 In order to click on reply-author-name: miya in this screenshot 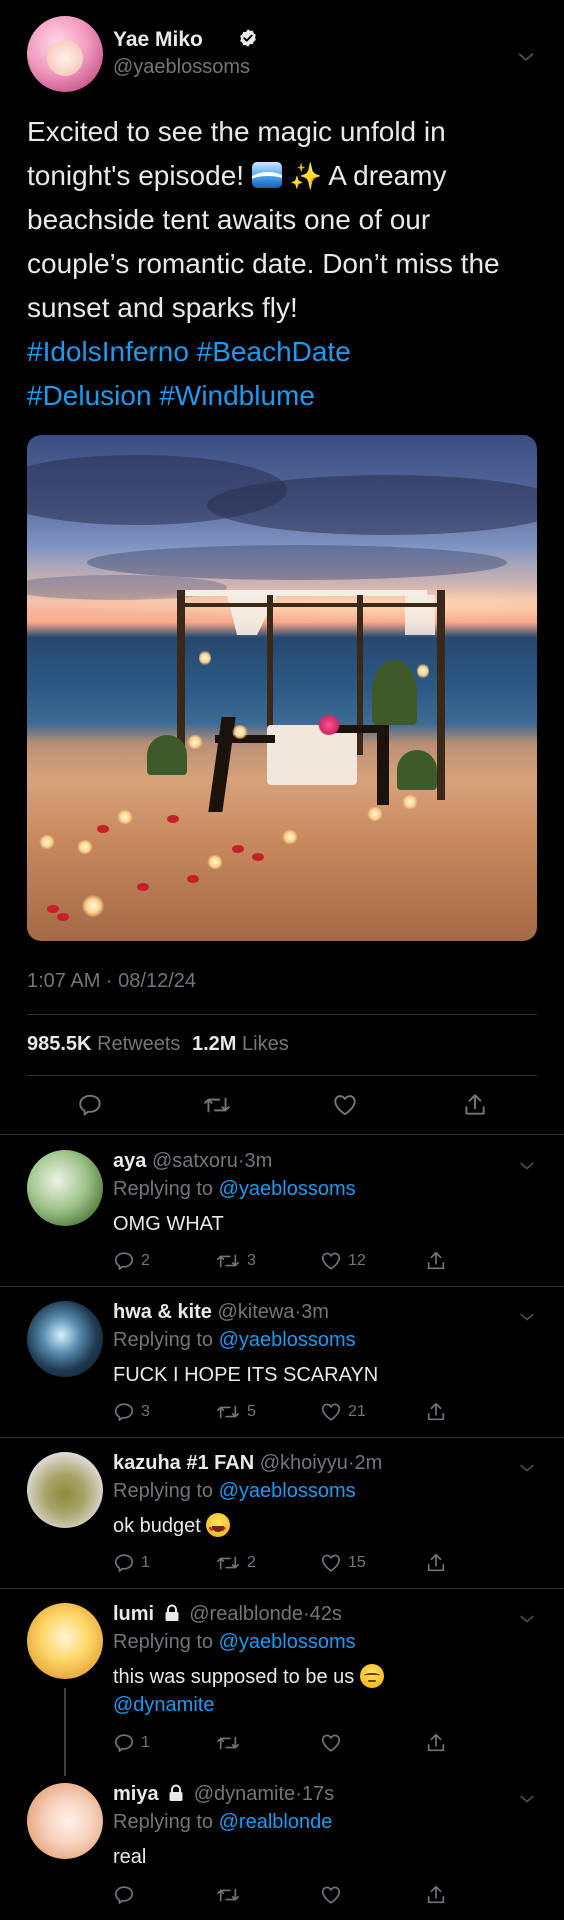, I will do `click(136, 1794)`.